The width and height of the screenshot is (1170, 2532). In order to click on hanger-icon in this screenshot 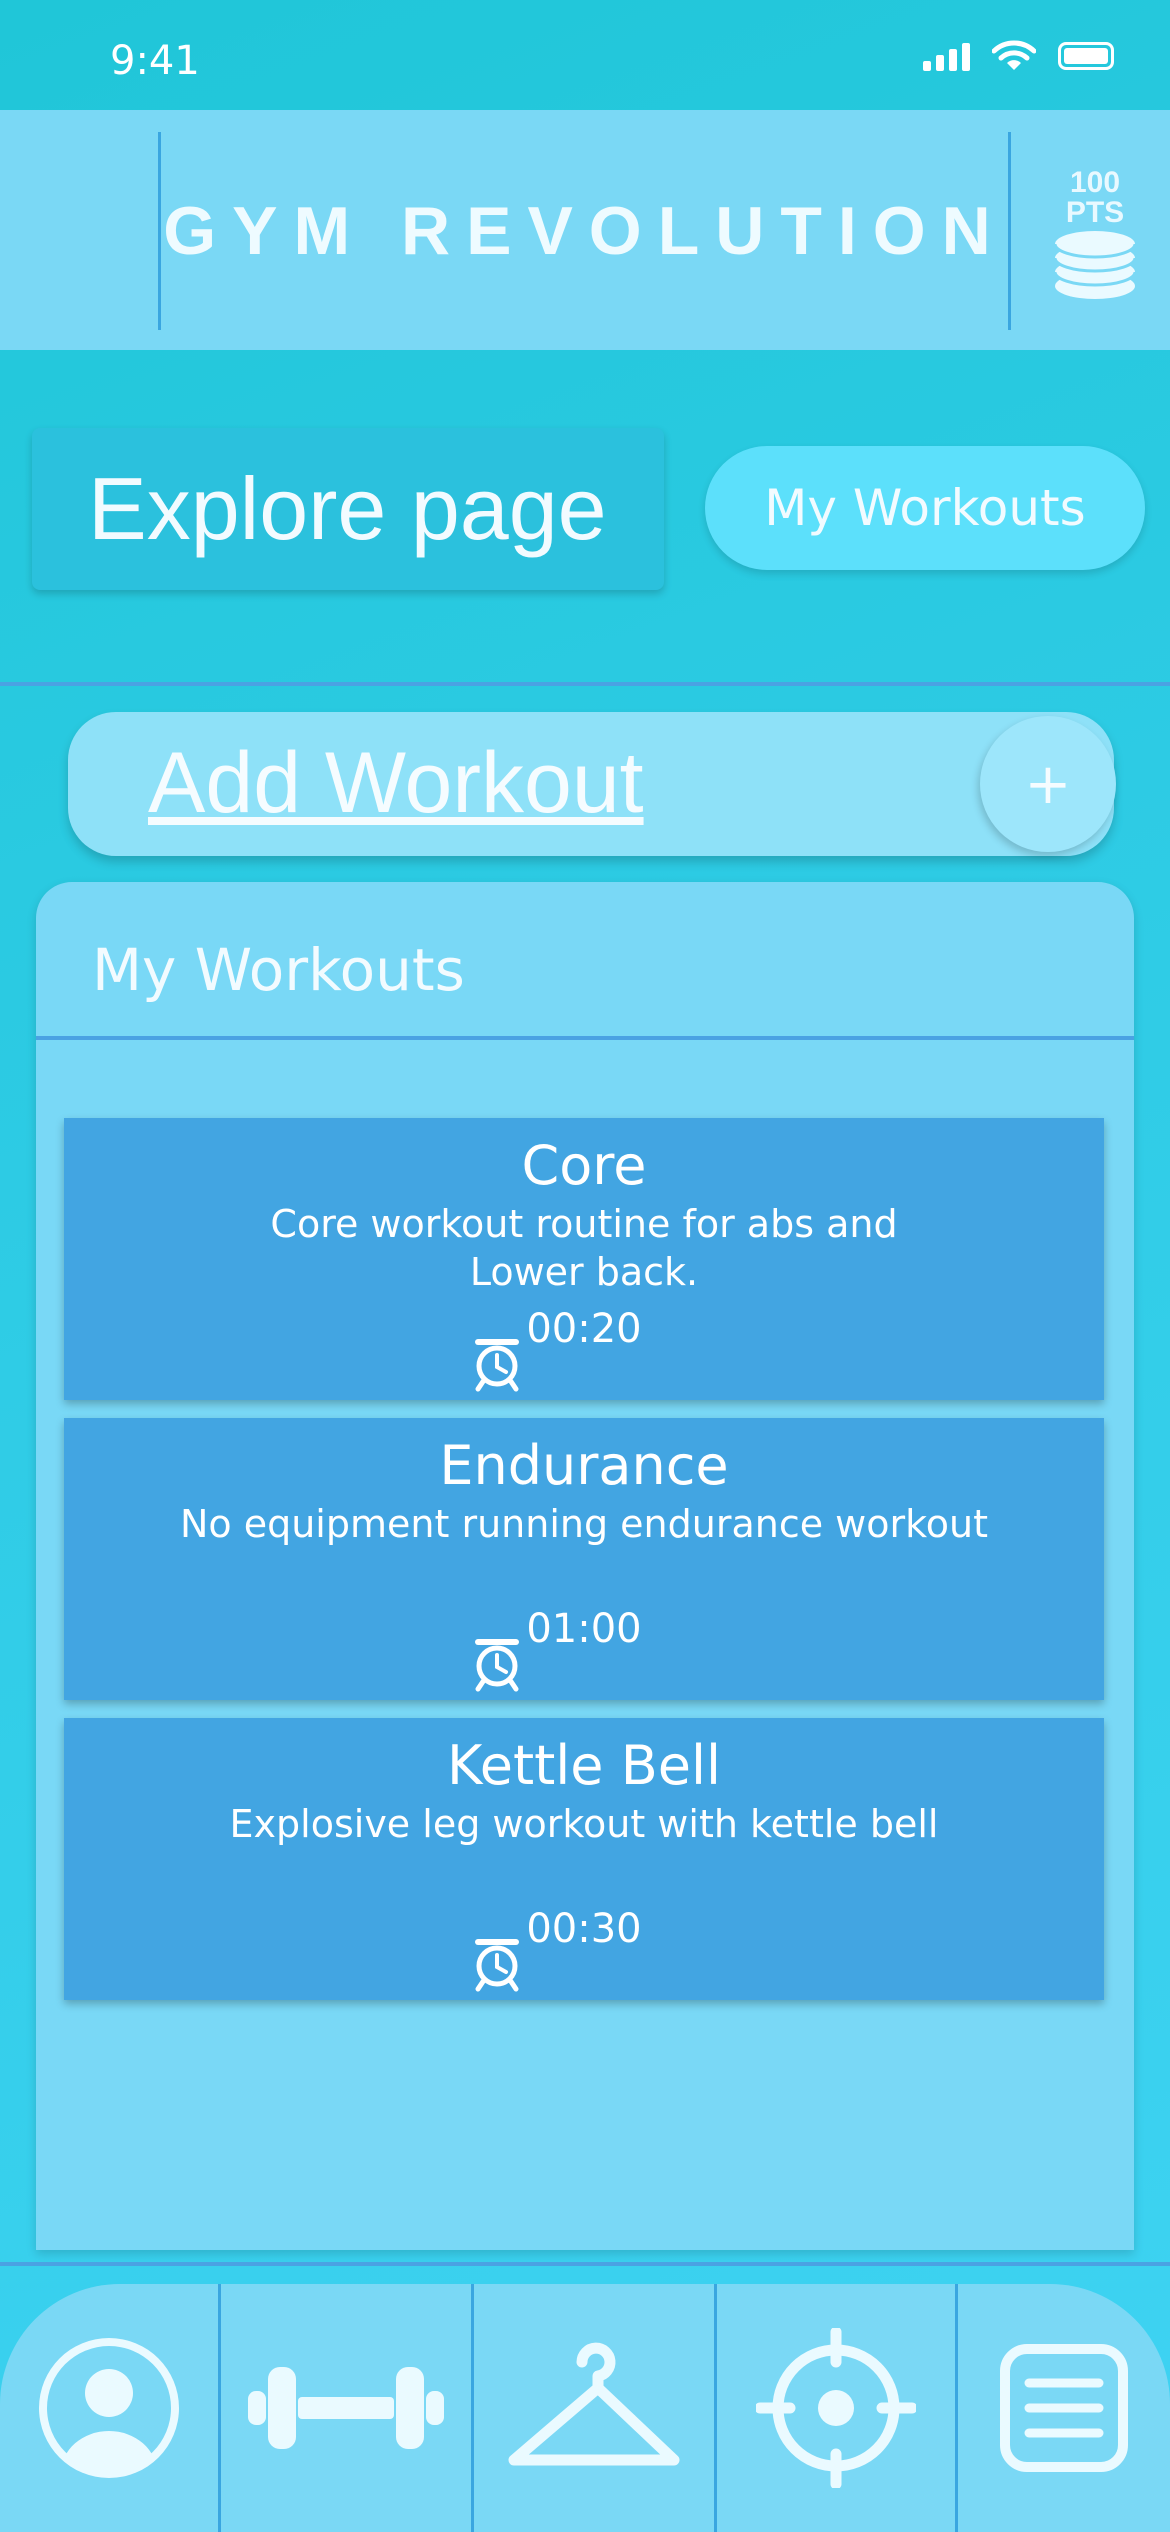, I will do `click(594, 2404)`.